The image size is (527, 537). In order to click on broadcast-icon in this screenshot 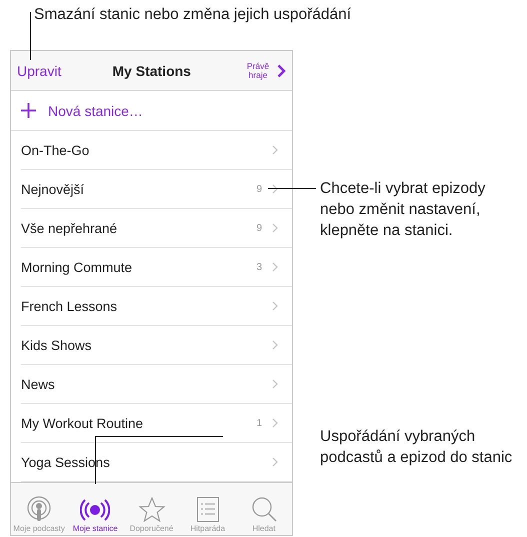, I will do `click(95, 510)`.